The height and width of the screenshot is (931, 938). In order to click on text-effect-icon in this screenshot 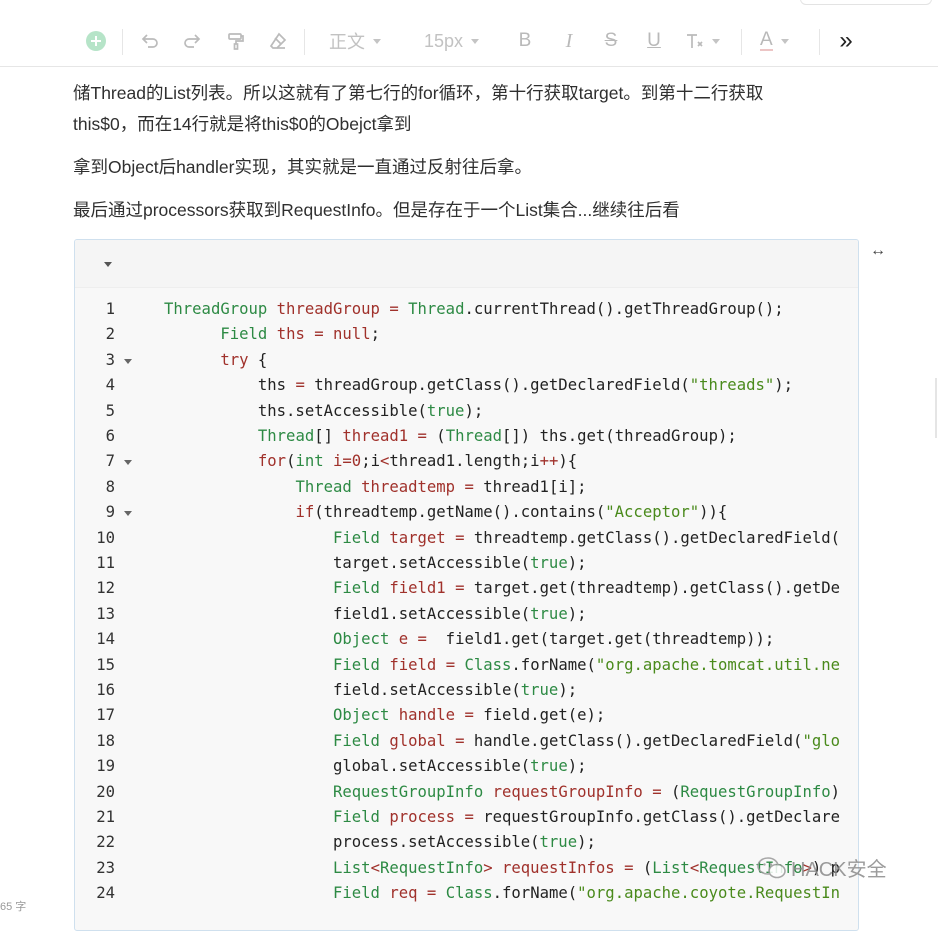, I will do `click(694, 41)`.